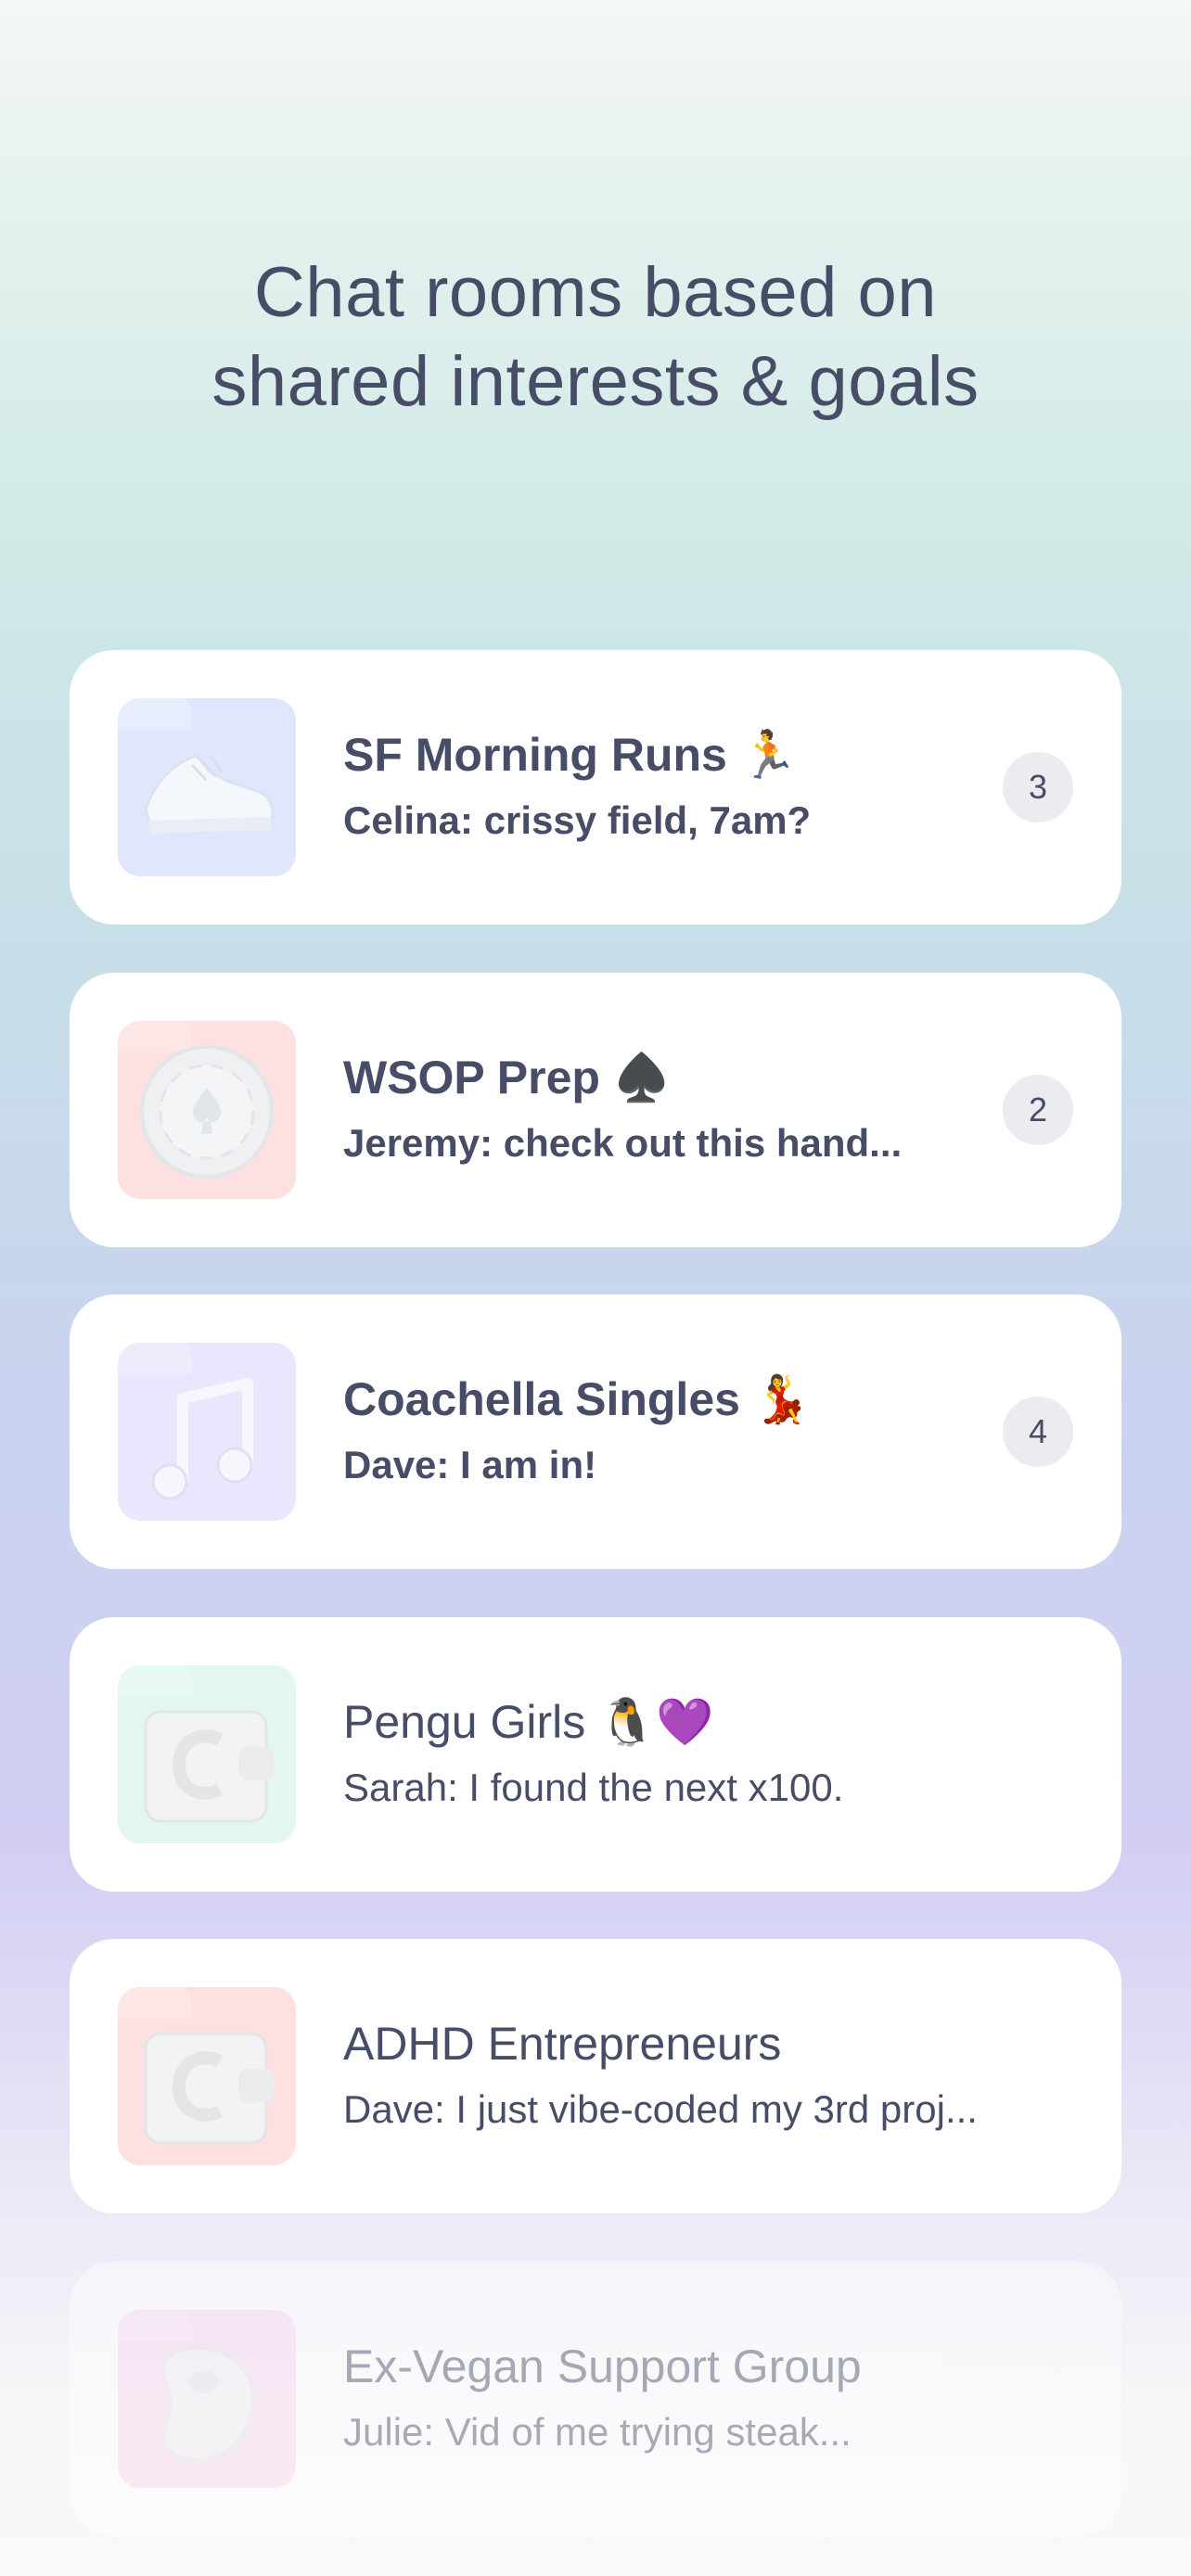  I want to click on sneaker-icon, so click(207, 787).